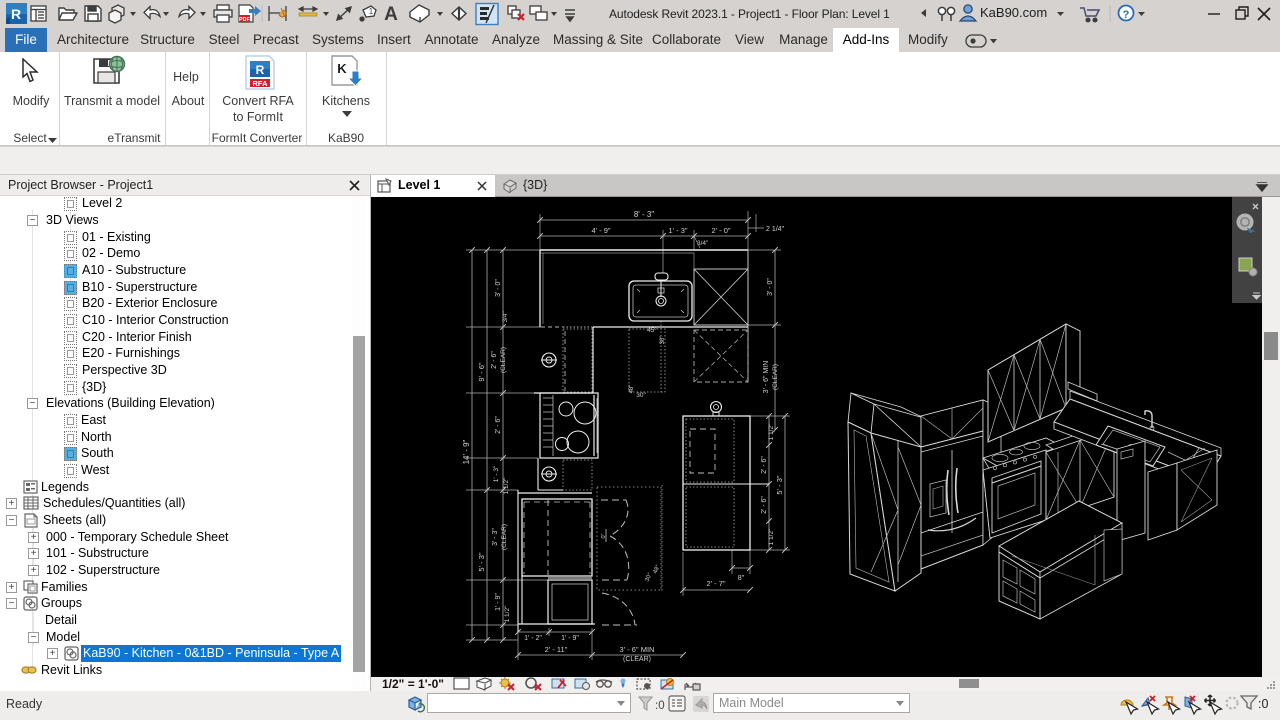  What do you see at coordinates (505, 317) in the screenshot?
I see `svg-text: 3/4"` at bounding box center [505, 317].